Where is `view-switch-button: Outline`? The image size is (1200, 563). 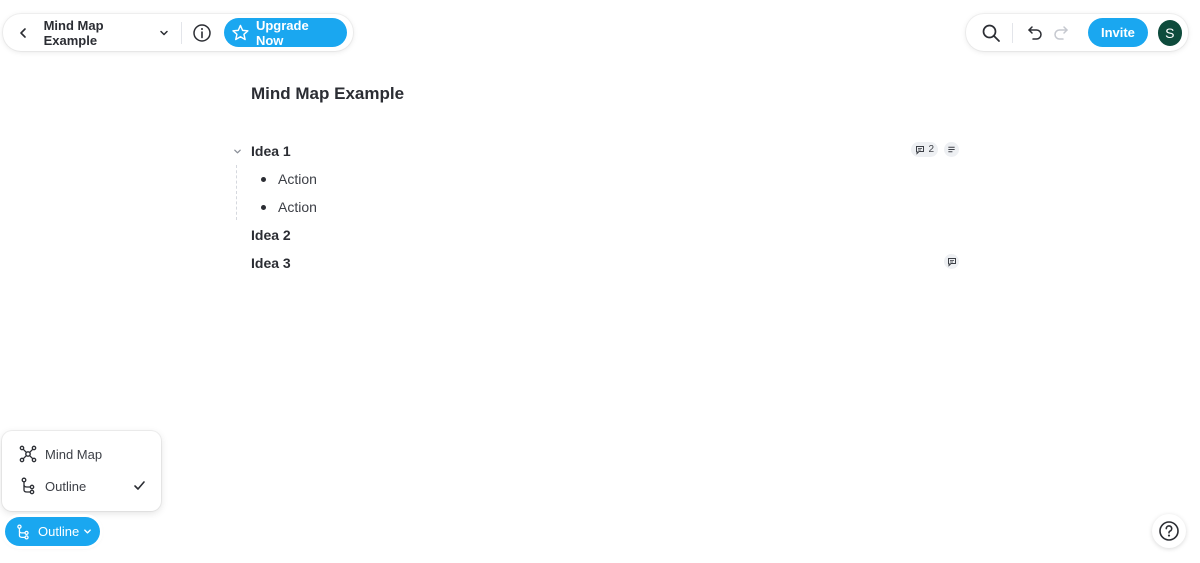
view-switch-button: Outline is located at coordinates (52, 531).